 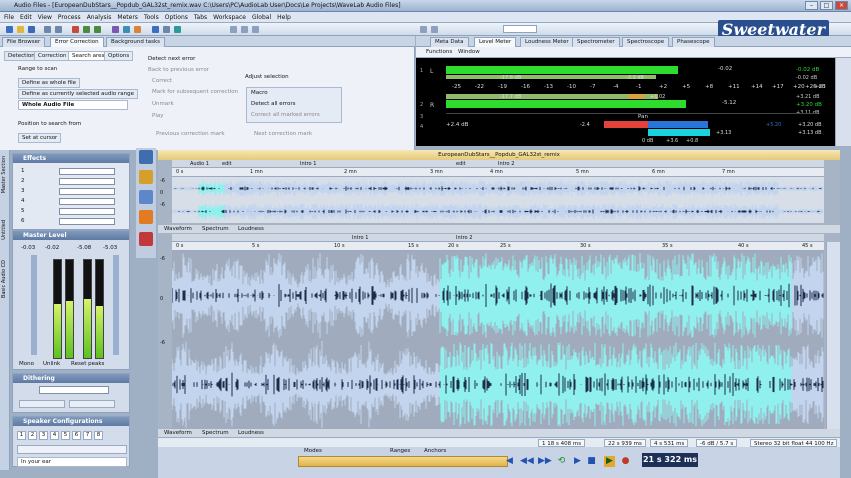 What do you see at coordinates (284, 17) in the screenshot?
I see `menu-help: Help` at bounding box center [284, 17].